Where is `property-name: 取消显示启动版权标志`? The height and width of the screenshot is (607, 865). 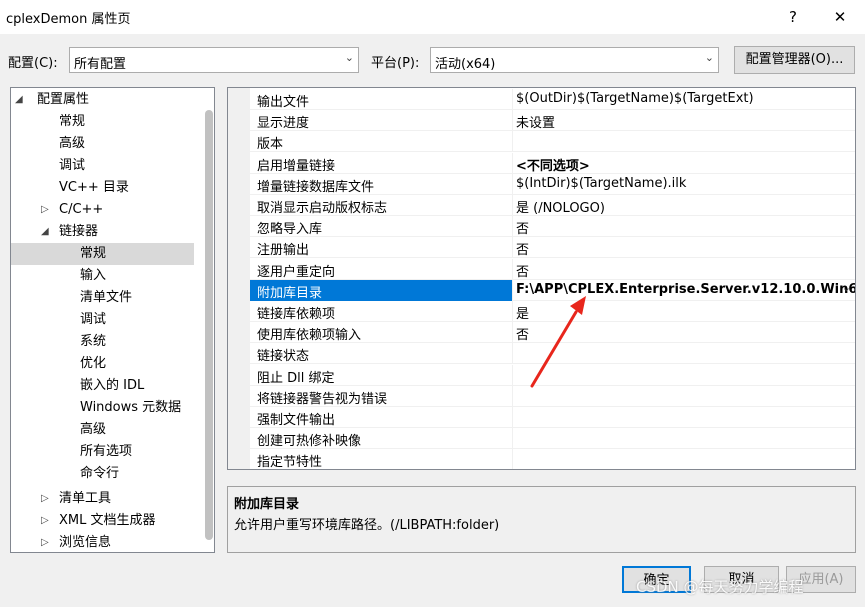 property-name: 取消显示启动版权标志 is located at coordinates (322, 208).